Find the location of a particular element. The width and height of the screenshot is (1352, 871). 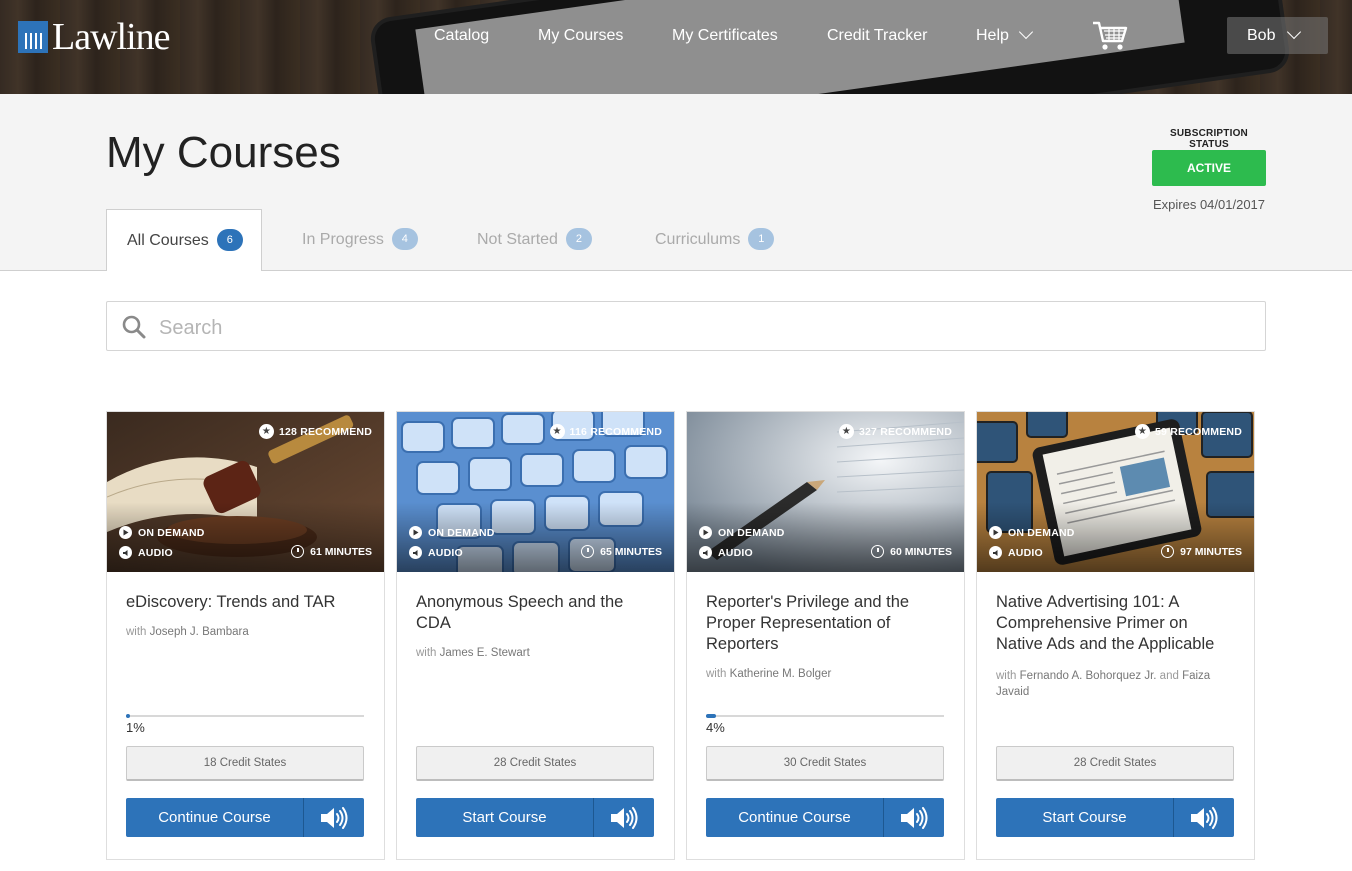

duration: 60 MINUTES is located at coordinates (911, 551).